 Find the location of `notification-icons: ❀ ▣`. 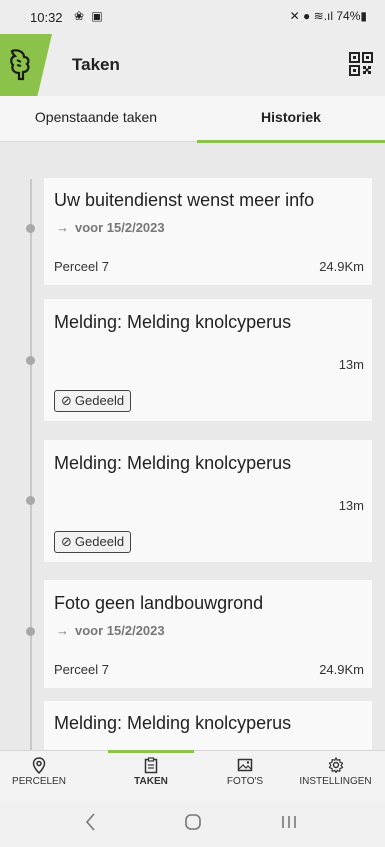

notification-icons: ❀ ▣ is located at coordinates (89, 16).